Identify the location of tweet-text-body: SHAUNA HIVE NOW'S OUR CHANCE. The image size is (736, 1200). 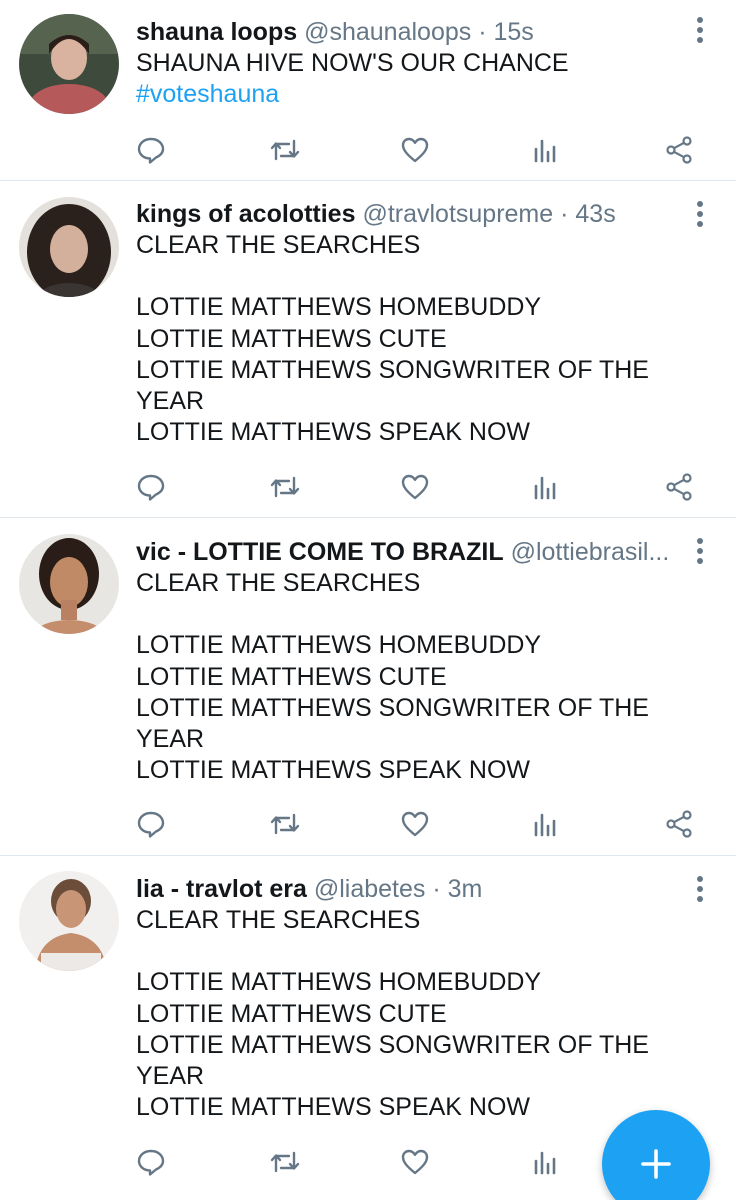
(352, 63).